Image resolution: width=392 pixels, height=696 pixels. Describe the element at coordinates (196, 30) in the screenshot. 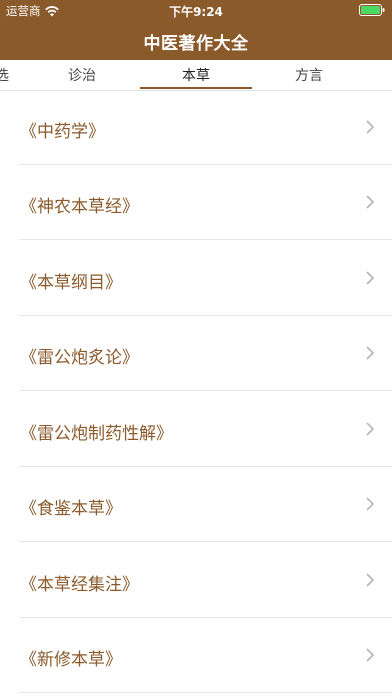

I see `app-bar: 运营商 下午9:24 中医著作大全` at that location.